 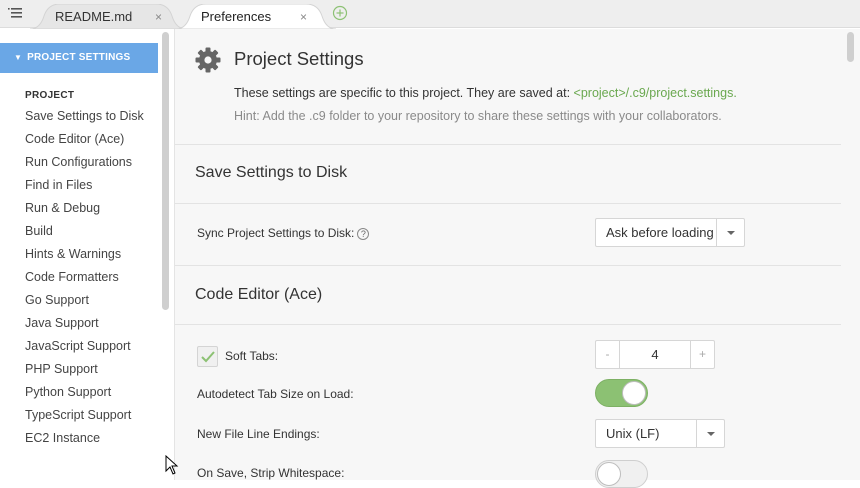 What do you see at coordinates (90, 392) in the screenshot?
I see `sidebar-item-python-support: Python Support` at bounding box center [90, 392].